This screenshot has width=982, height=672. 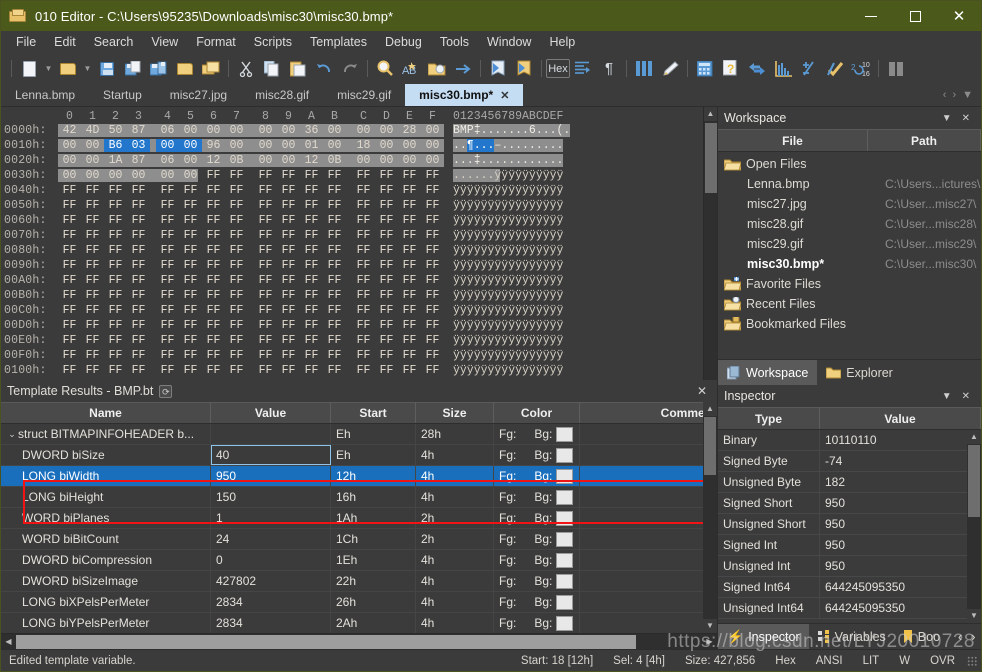 I want to click on cell-value: 1, so click(x=271, y=518).